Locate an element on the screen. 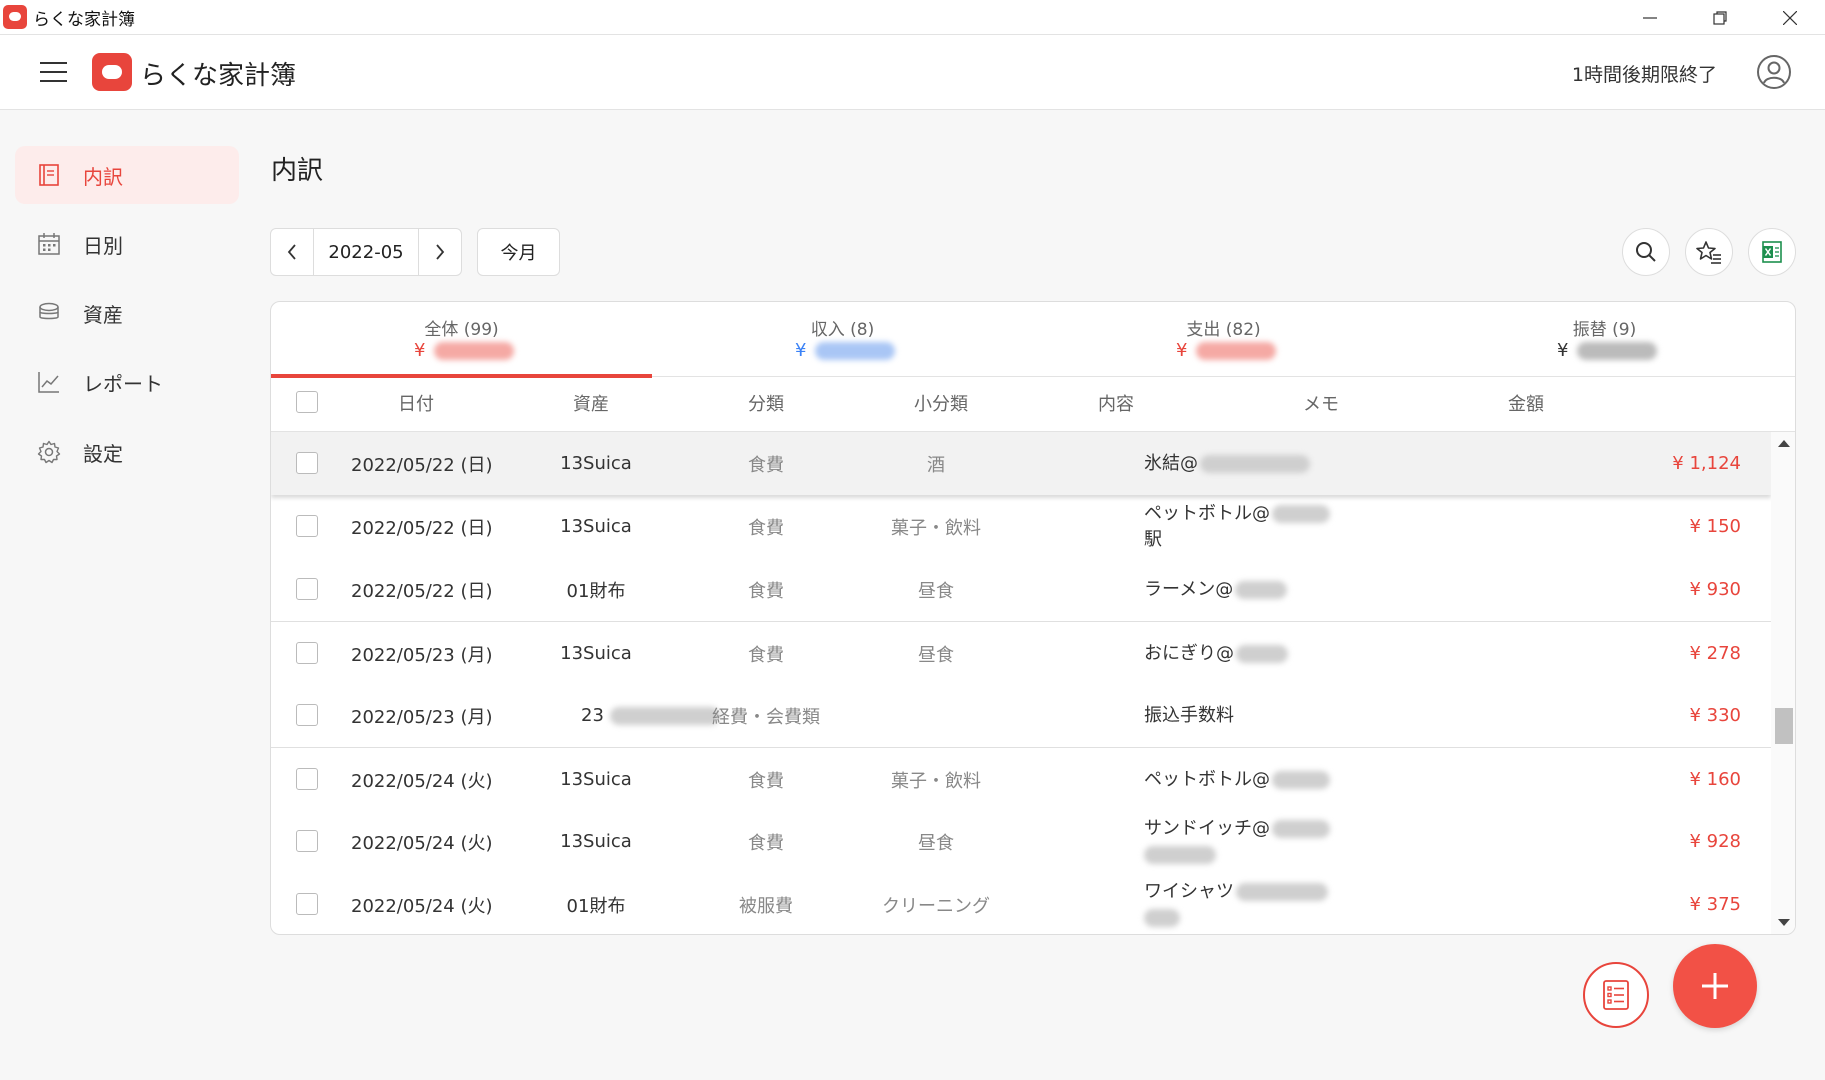  scroll-up-arrow is located at coordinates (1784, 443).